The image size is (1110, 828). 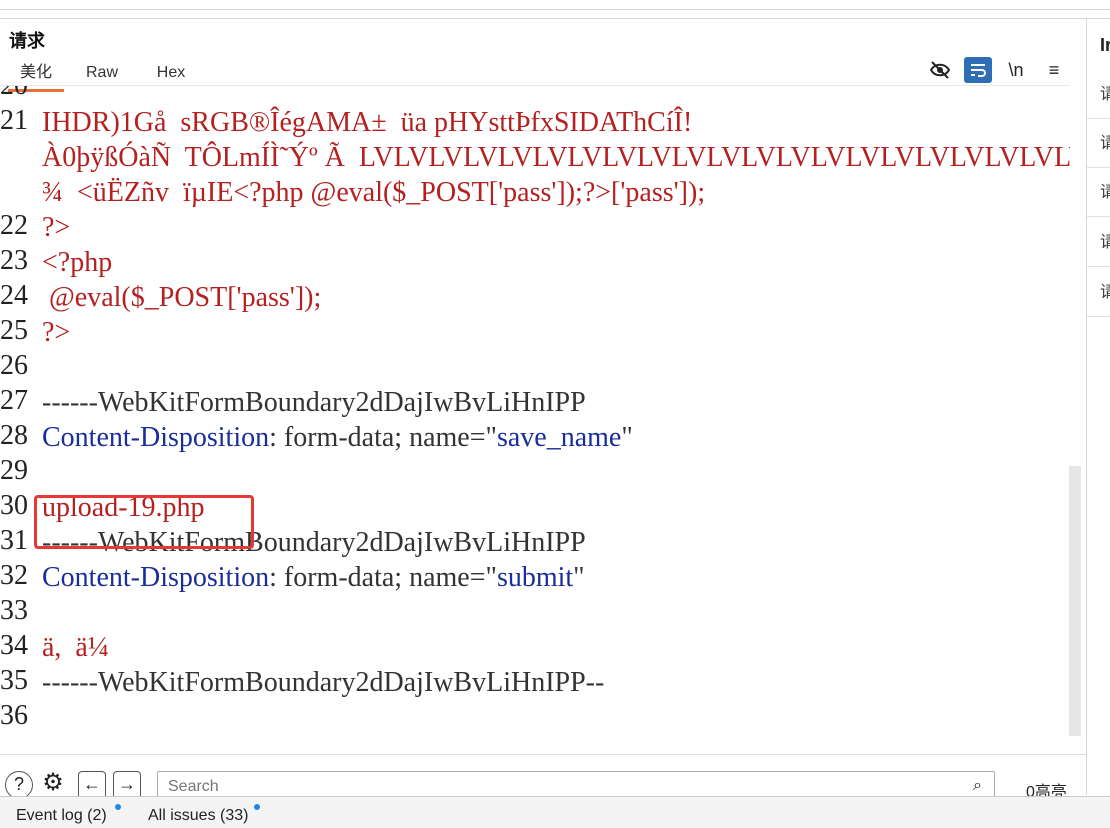 I want to click on line-number: 32, so click(x=14, y=575).